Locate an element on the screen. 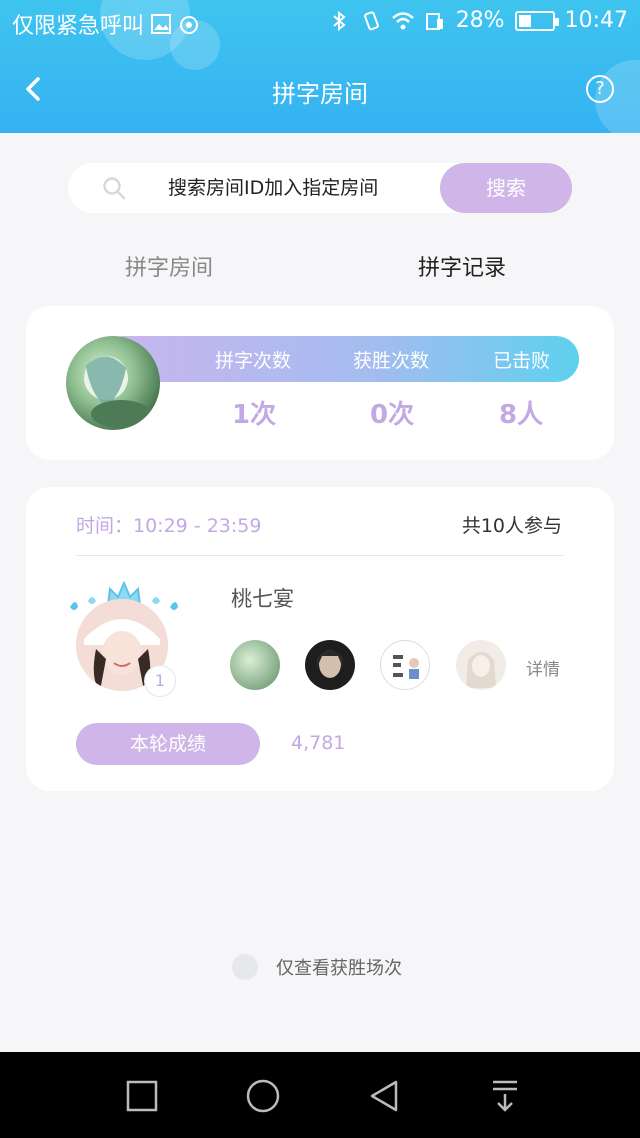 Image resolution: width=640 pixels, height=1138 pixels. status-bar: 仅限紧急呼叫 28% 10:47 is located at coordinates (320, 22).